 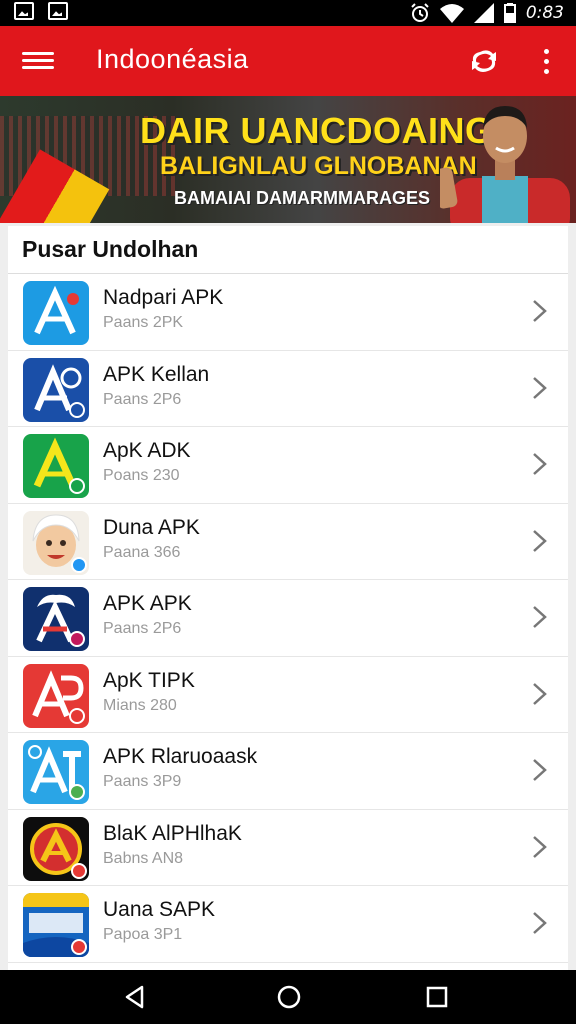 I want to click on gallery-icon, so click(x=58, y=11).